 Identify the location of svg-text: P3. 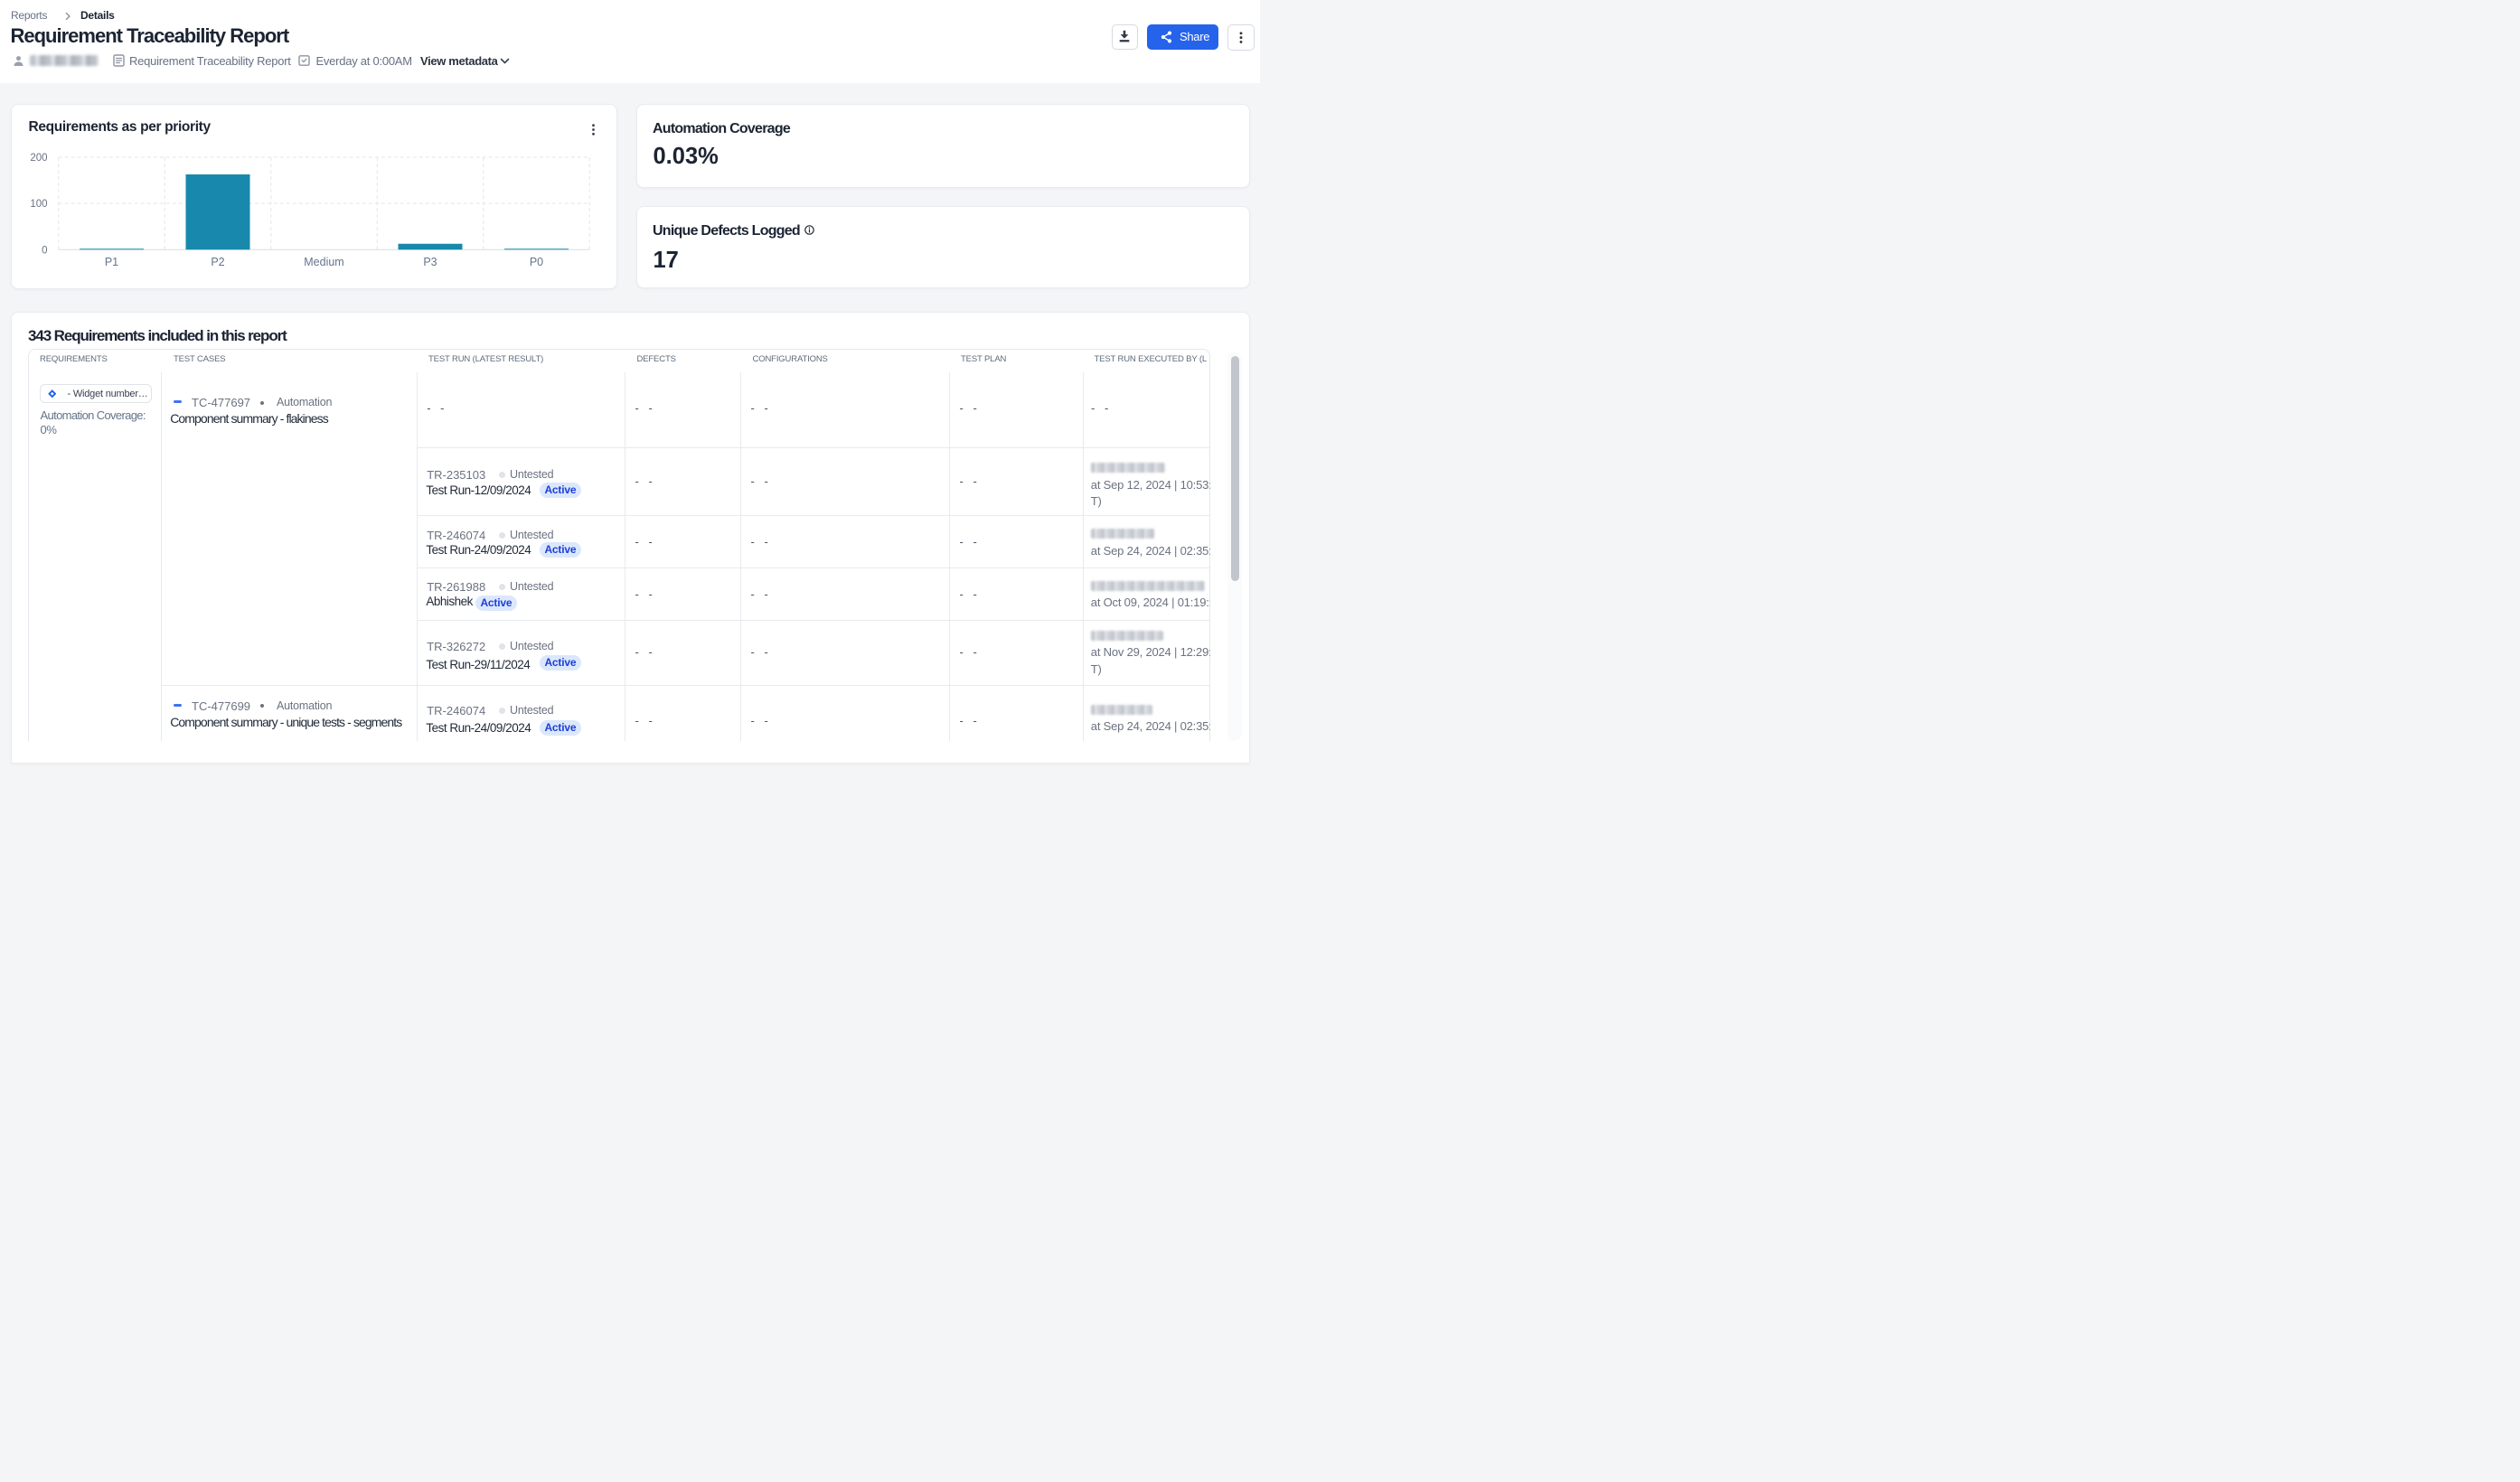
(430, 262).